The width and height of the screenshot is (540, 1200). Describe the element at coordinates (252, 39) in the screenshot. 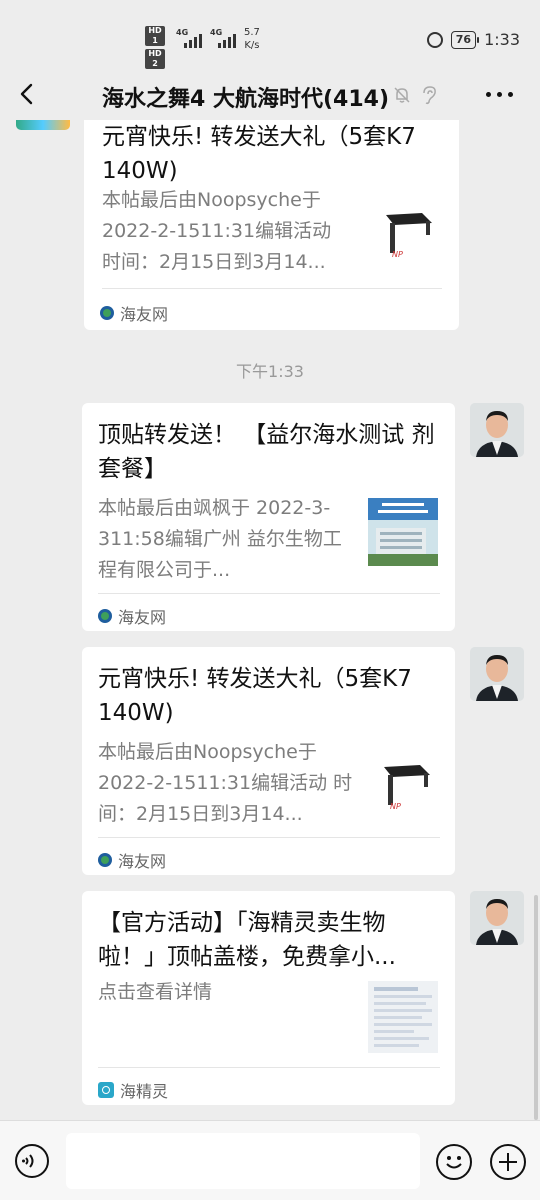

I see `network-speed: 5.7 K/s` at that location.